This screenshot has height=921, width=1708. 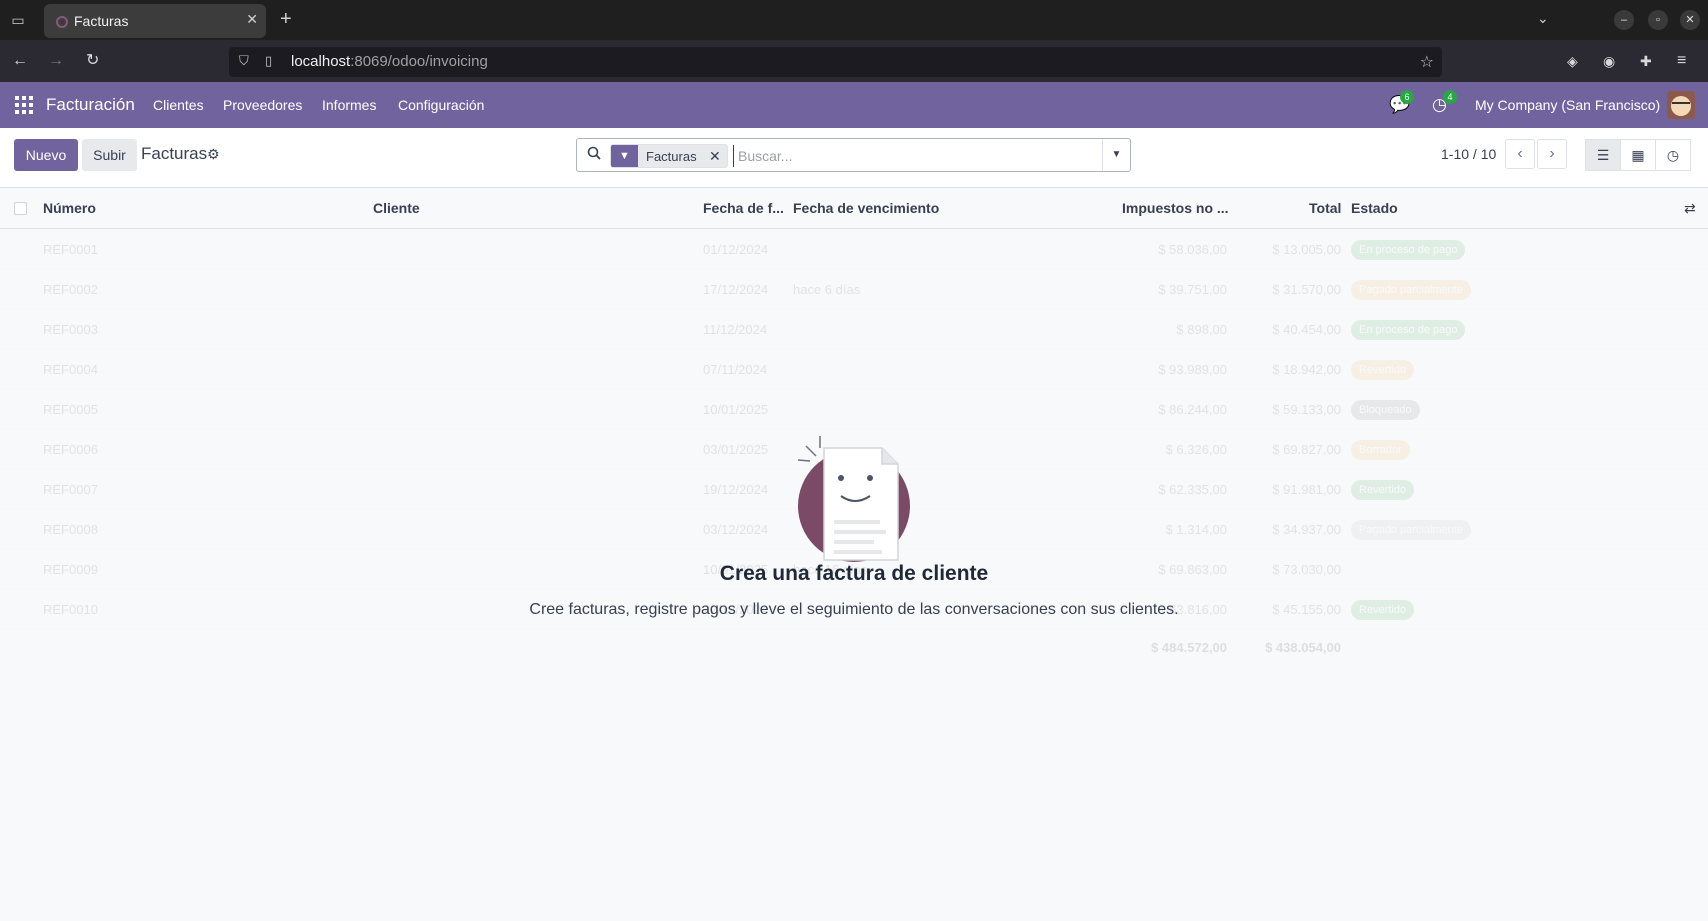 What do you see at coordinates (1189, 647) in the screenshot?
I see `total-untaxed: $ 484.572,00` at bounding box center [1189, 647].